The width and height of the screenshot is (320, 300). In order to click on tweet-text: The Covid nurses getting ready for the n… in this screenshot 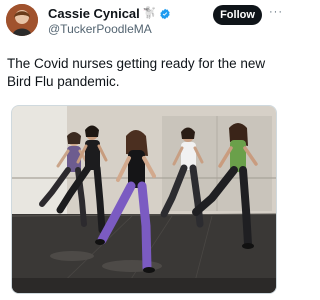, I will do `click(136, 72)`.